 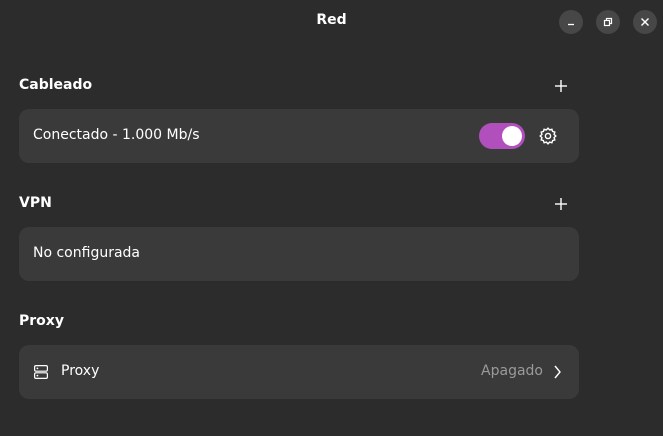 I want to click on proxy-status: Apagado, so click(x=512, y=371).